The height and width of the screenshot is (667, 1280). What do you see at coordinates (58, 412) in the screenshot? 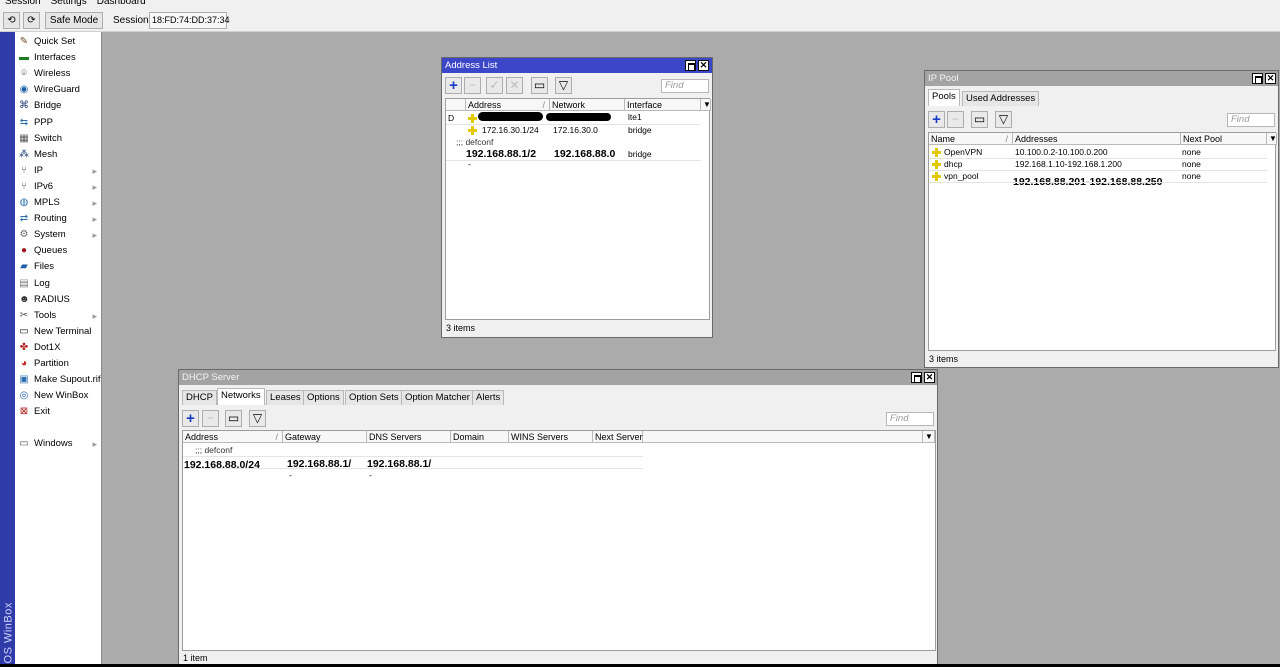
I see `sidebar-item-exit: ⊠ Exit` at bounding box center [58, 412].